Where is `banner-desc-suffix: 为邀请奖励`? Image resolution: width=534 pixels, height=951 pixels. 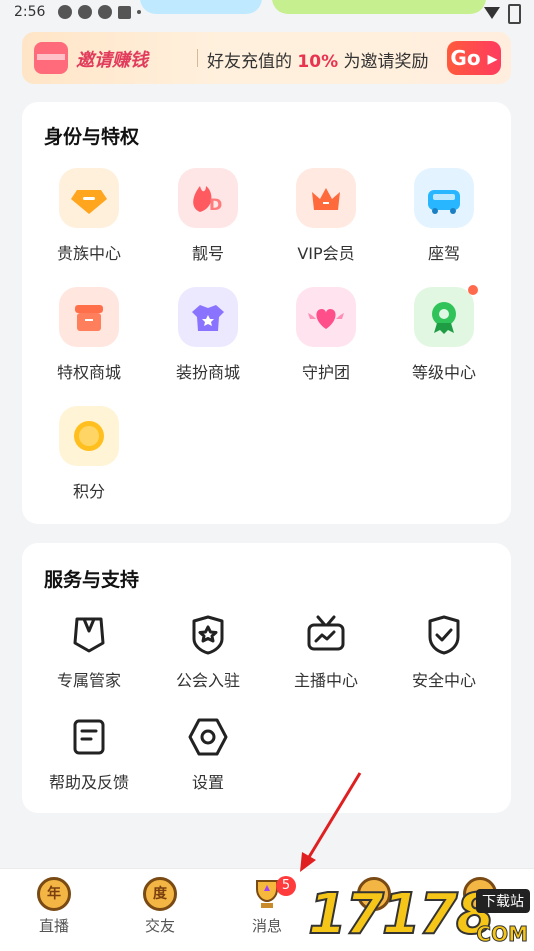 banner-desc-suffix: 为邀请奖励 is located at coordinates (383, 62).